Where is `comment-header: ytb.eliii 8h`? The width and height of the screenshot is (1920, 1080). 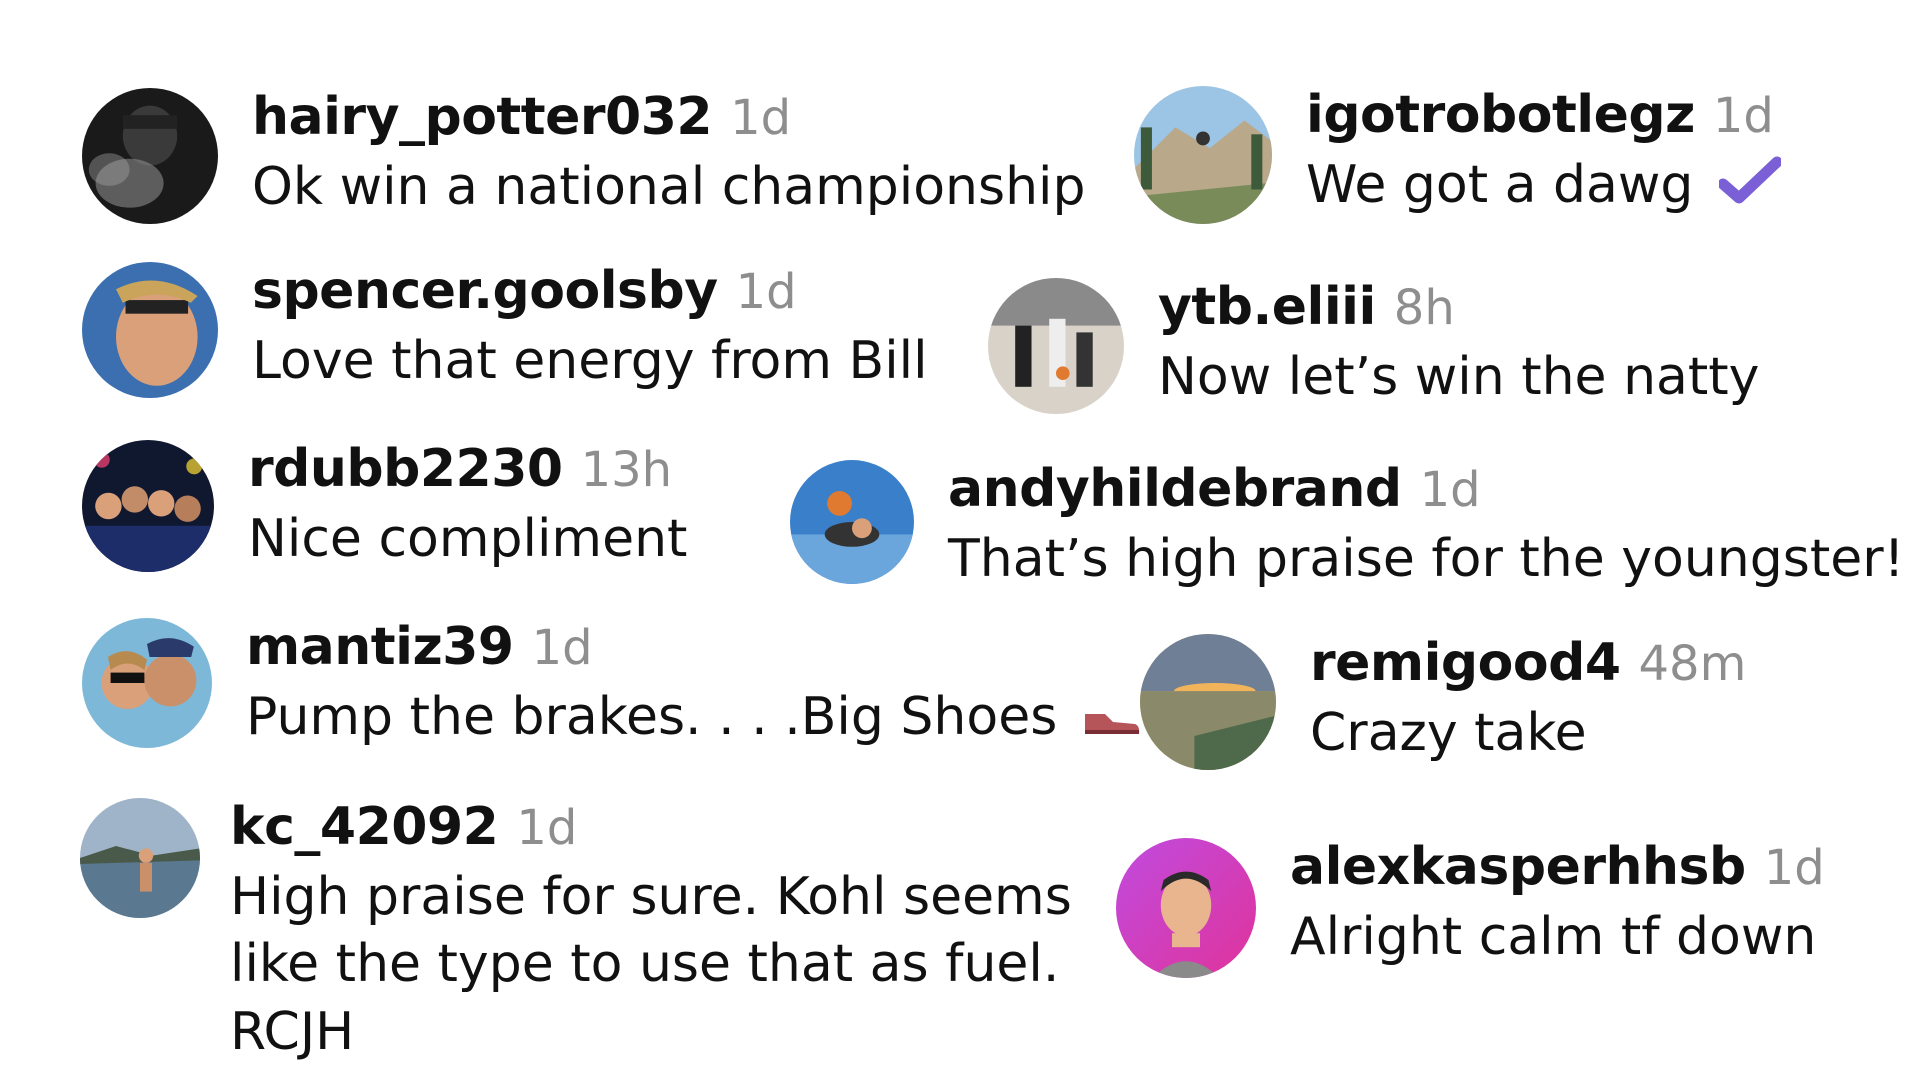 comment-header: ytb.eliii 8h is located at coordinates (1458, 307).